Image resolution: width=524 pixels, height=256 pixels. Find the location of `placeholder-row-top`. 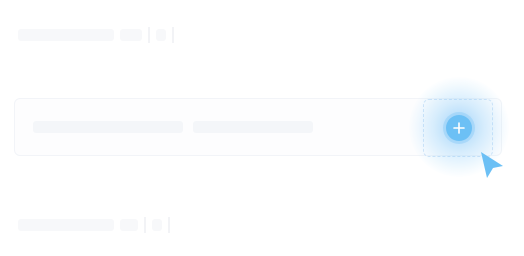

placeholder-row-top is located at coordinates (96, 35).